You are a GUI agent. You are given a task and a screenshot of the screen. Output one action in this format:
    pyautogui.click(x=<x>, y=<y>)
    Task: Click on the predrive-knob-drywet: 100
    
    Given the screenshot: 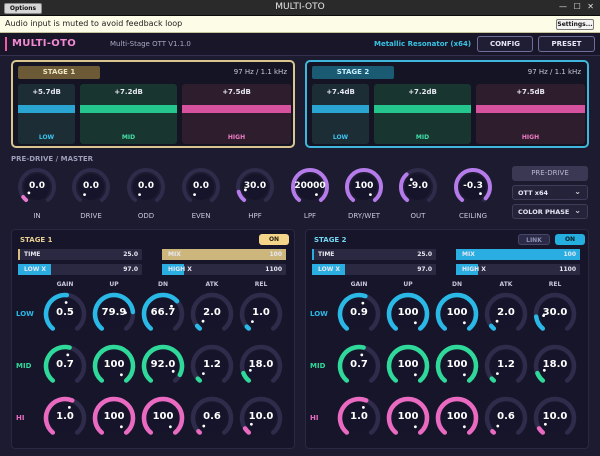 What is the action you would take?
    pyautogui.click(x=364, y=187)
    